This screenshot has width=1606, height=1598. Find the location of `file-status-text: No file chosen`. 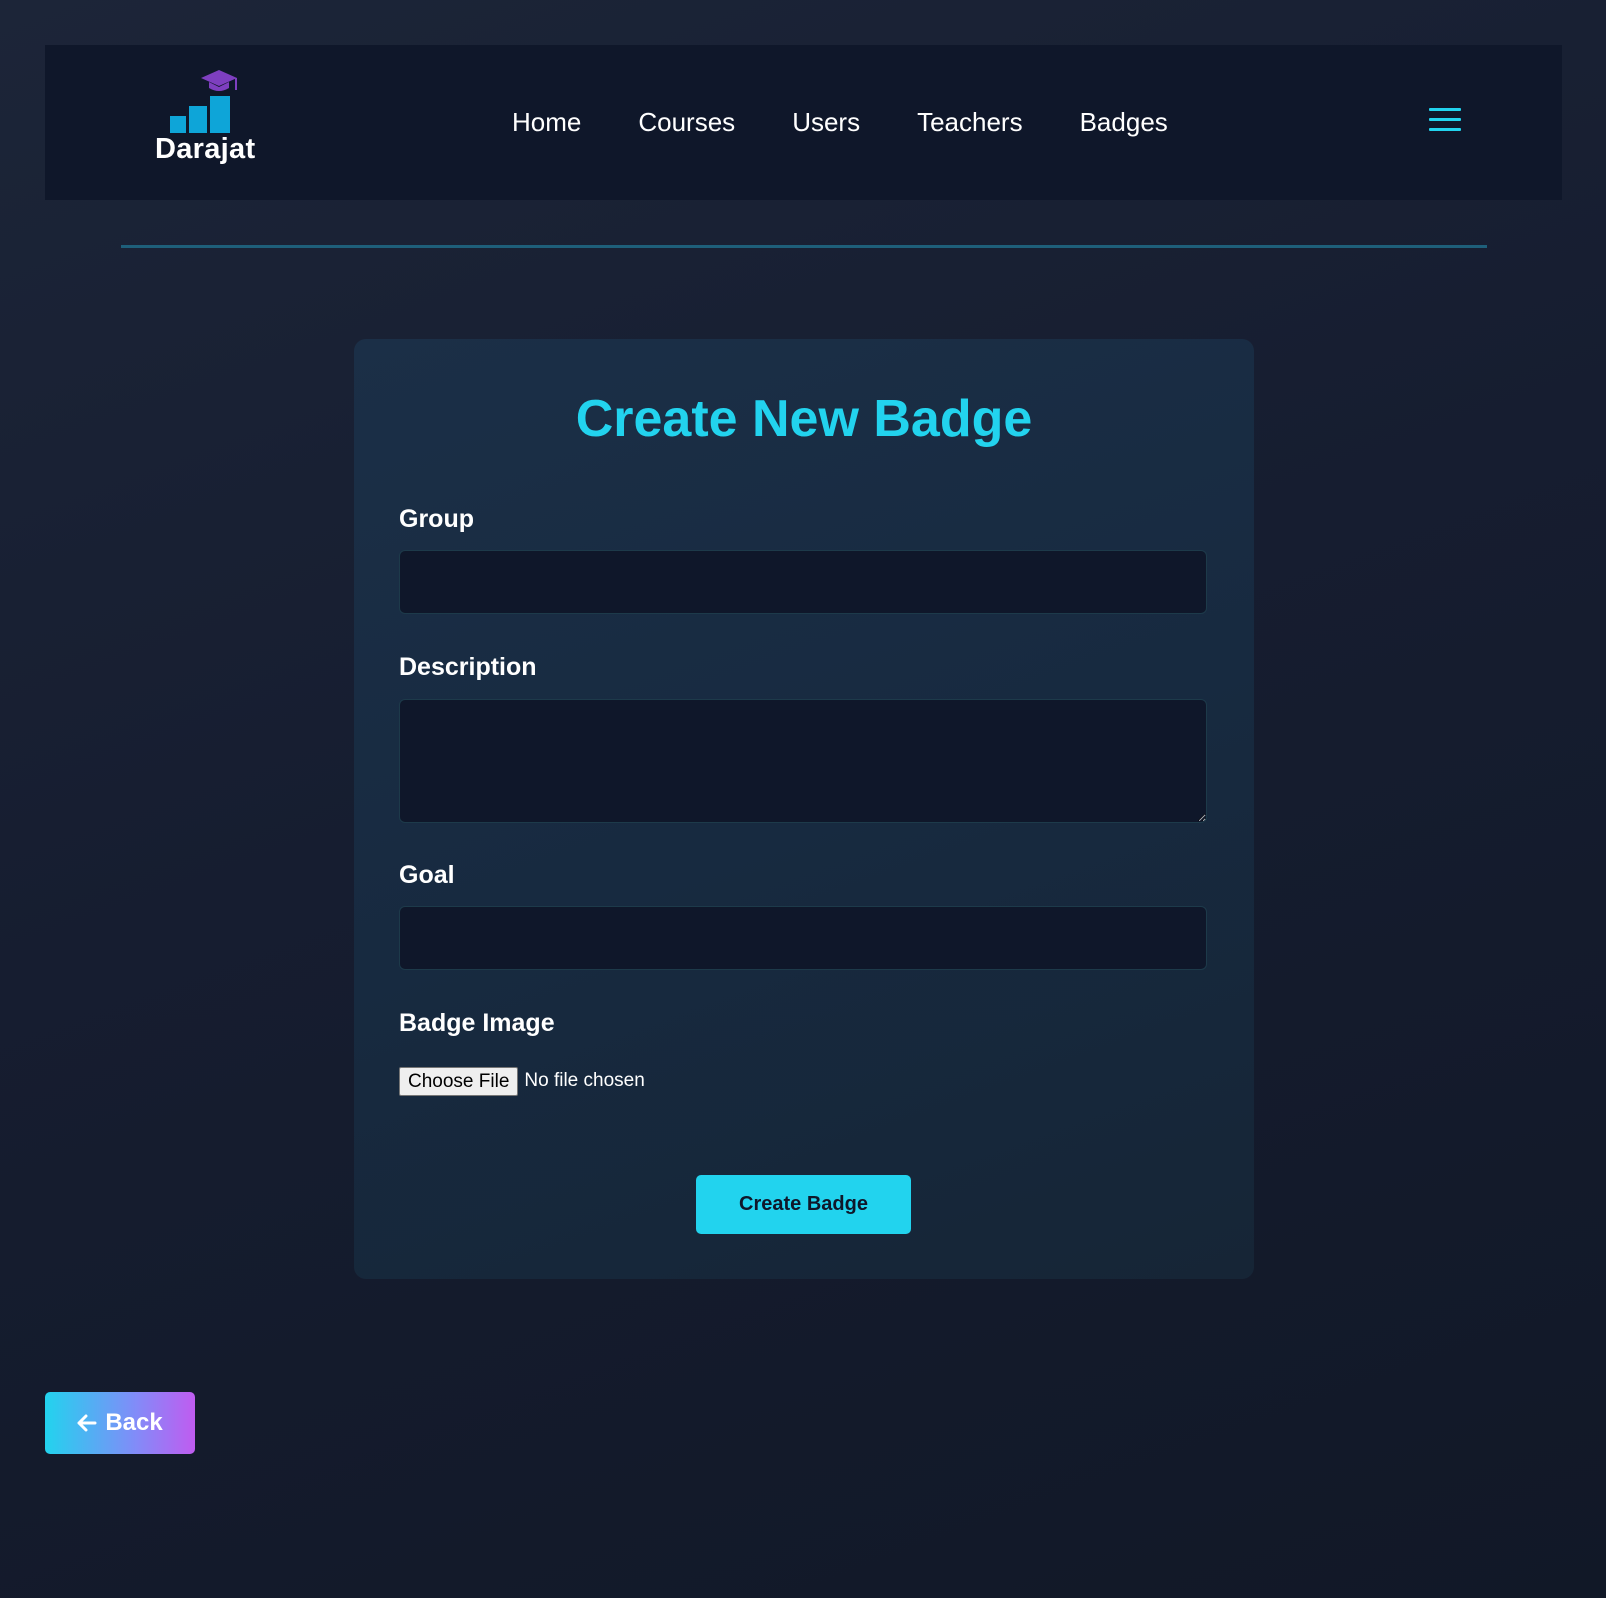

file-status-text: No file chosen is located at coordinates (584, 1080).